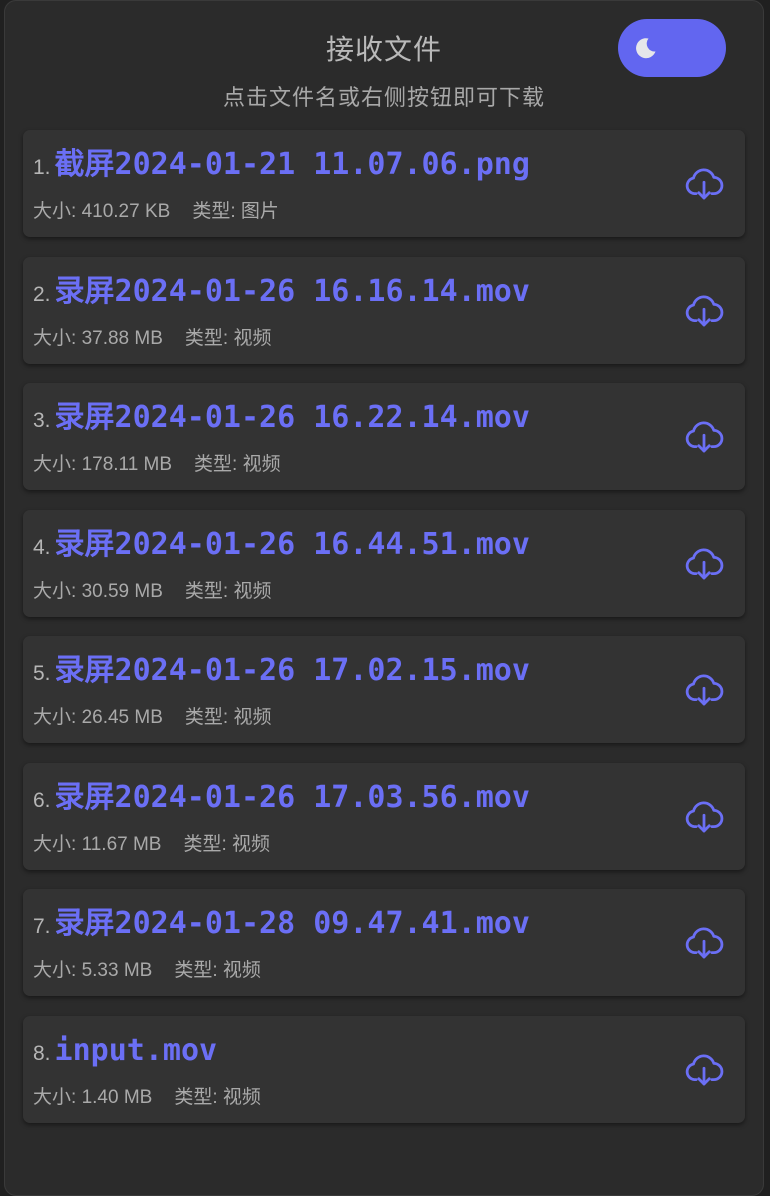  What do you see at coordinates (42, 926) in the screenshot?
I see `file-index: 7.` at bounding box center [42, 926].